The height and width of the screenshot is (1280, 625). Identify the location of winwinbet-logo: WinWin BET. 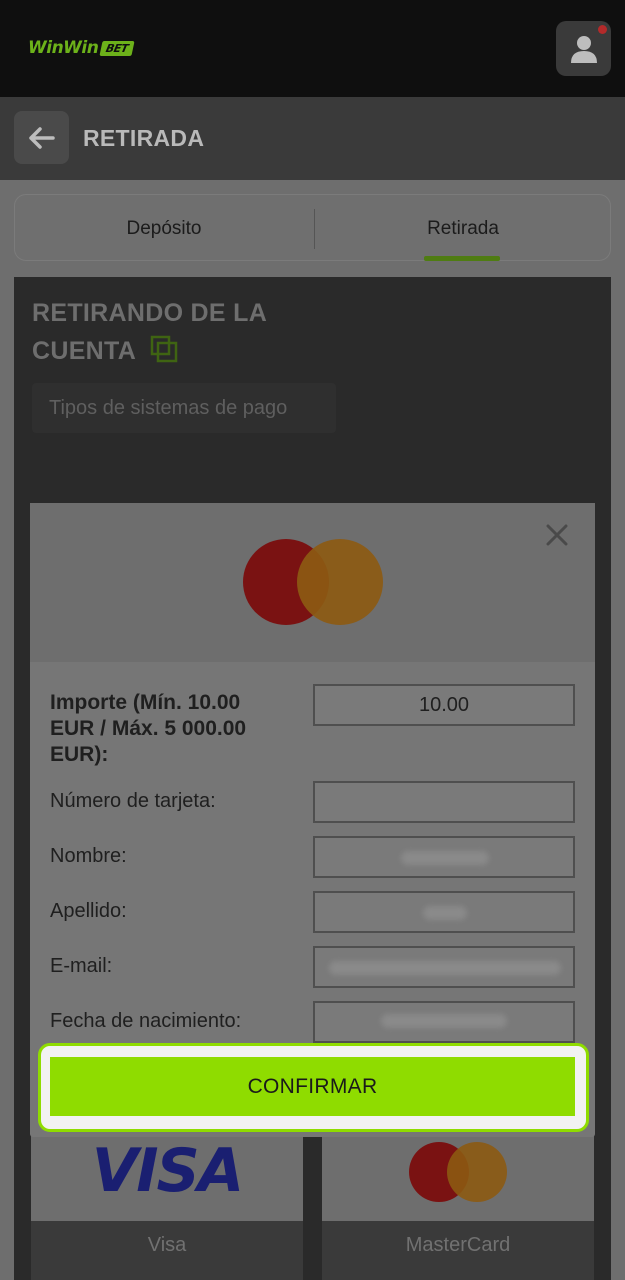
(81, 48).